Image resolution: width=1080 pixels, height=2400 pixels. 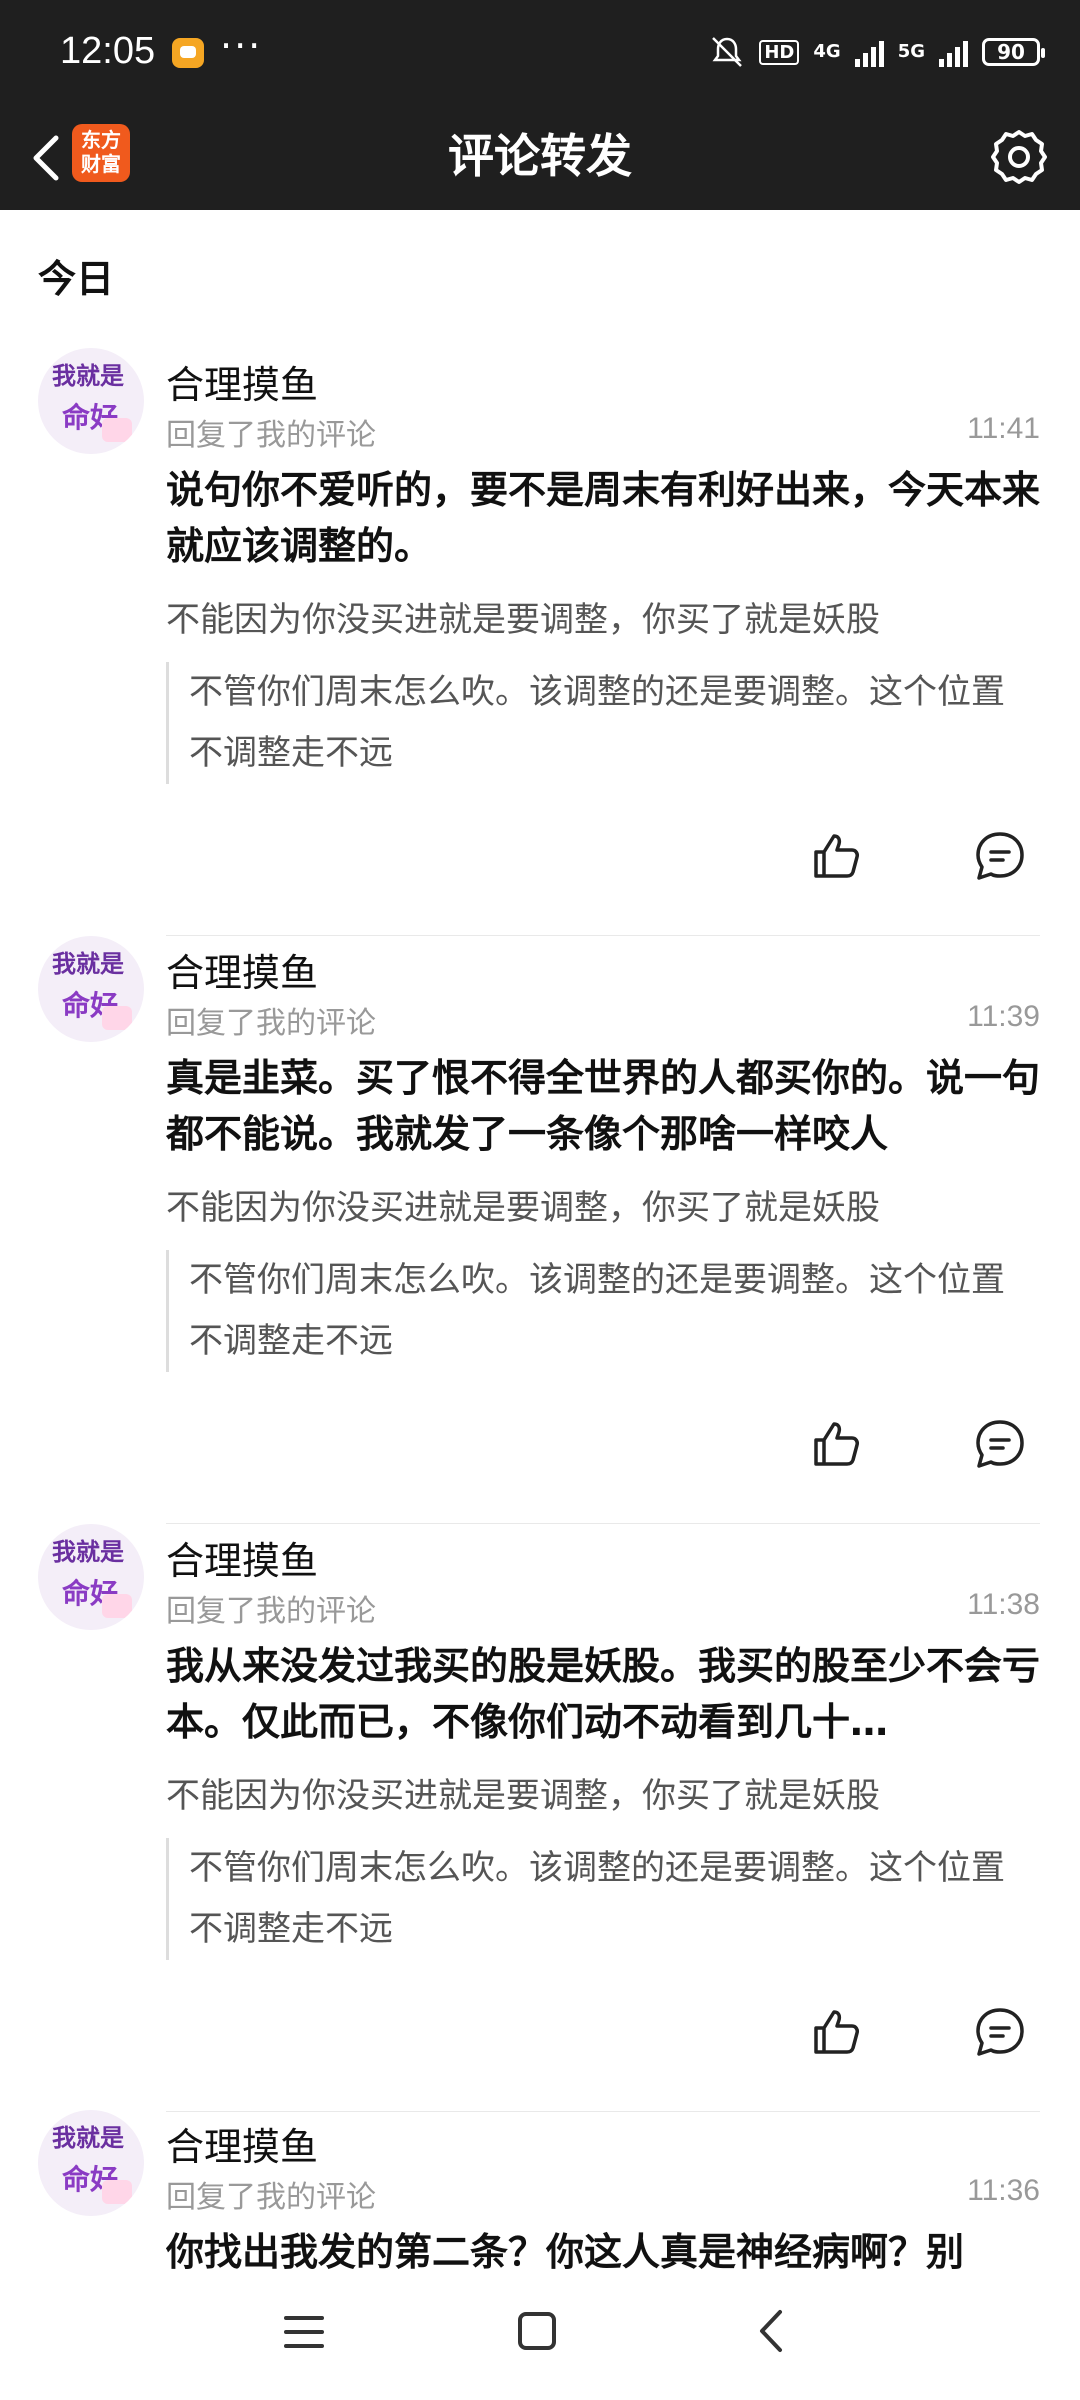 I want to click on hd-badge: HD, so click(x=779, y=52).